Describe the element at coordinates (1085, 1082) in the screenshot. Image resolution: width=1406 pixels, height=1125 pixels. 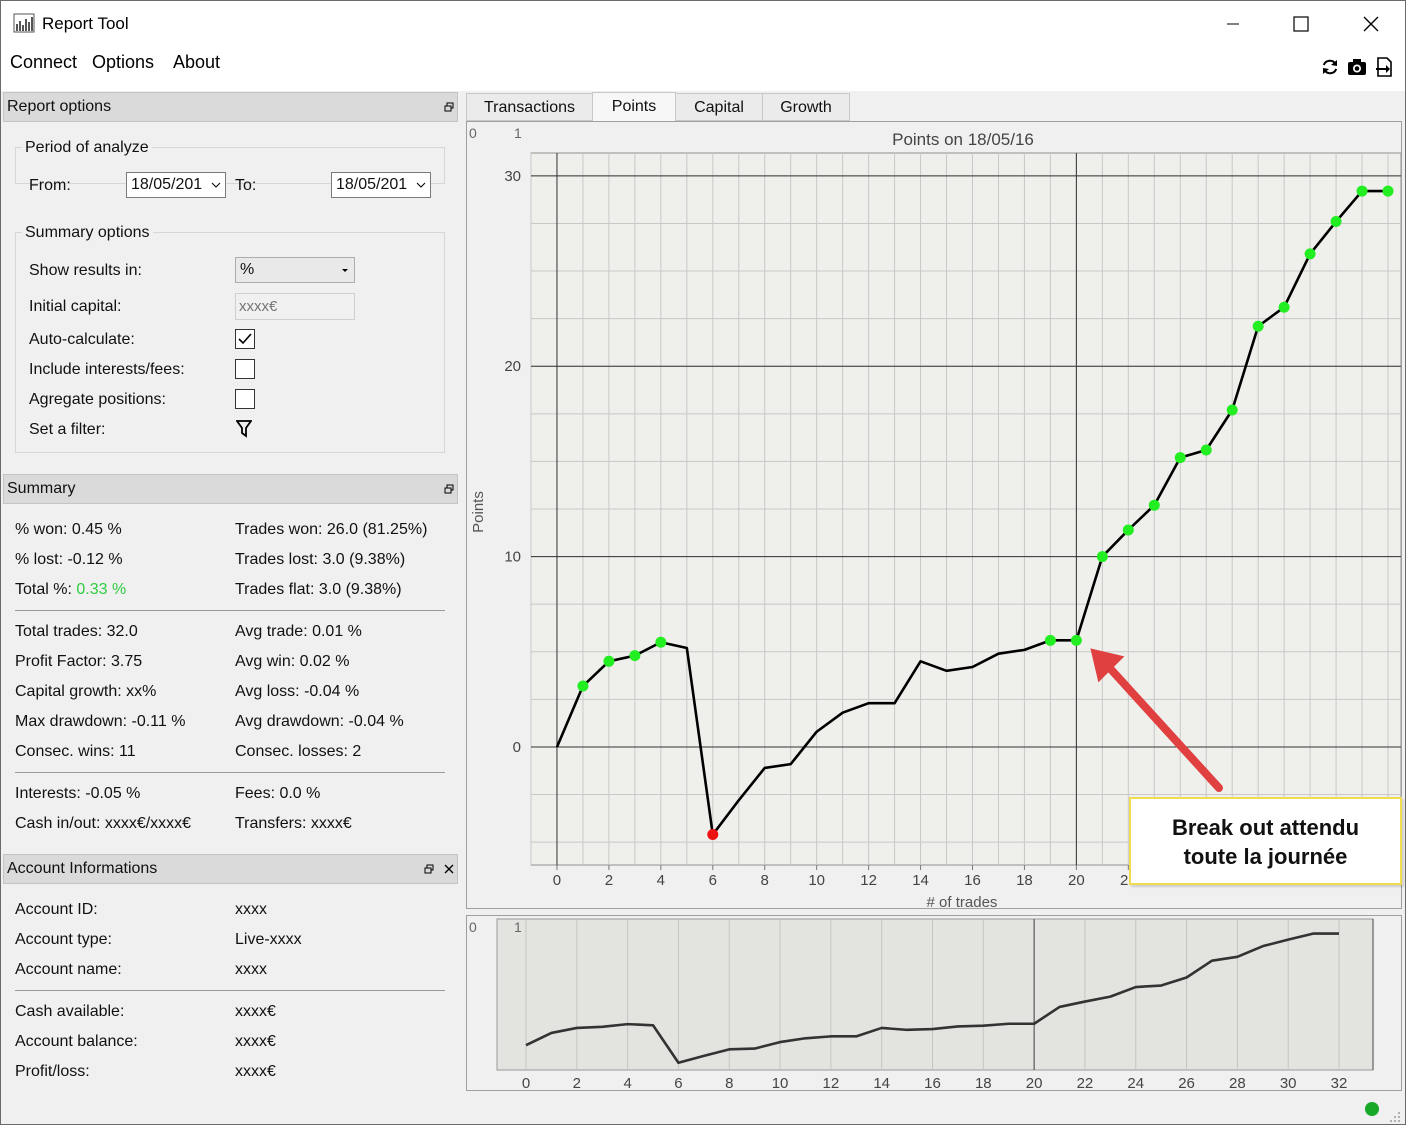
I see `navigator-x-tick-label: 22` at that location.